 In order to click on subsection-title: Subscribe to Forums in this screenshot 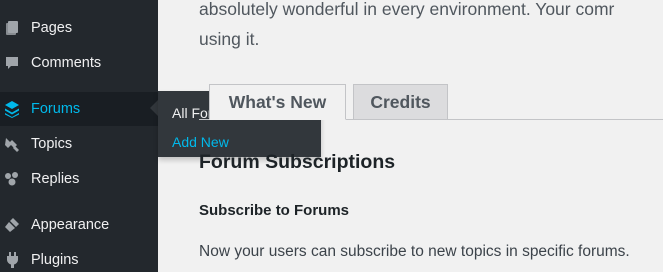, I will do `click(274, 210)`.